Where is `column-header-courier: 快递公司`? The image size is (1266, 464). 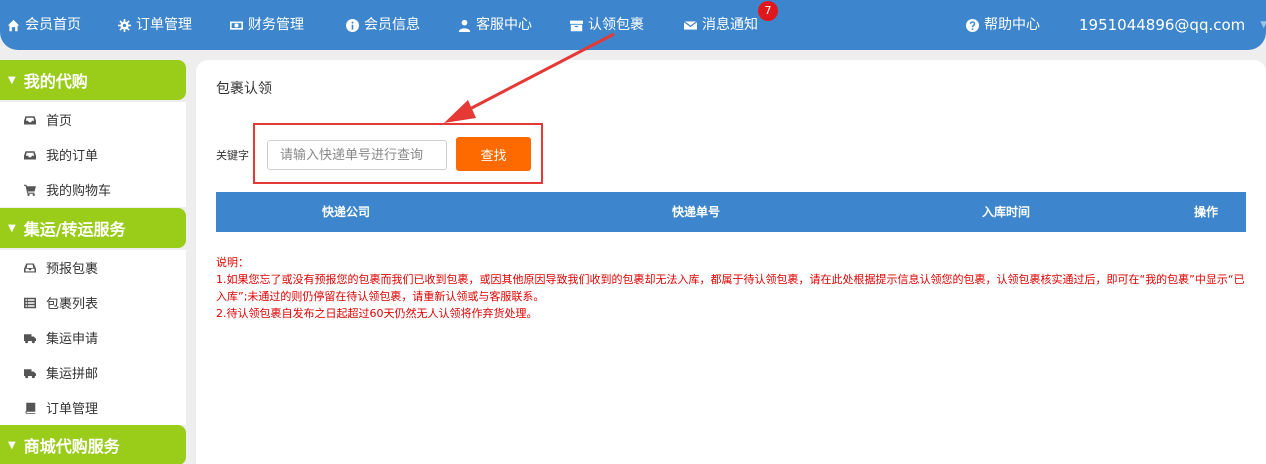
column-header-courier: 快递公司 is located at coordinates (345, 212).